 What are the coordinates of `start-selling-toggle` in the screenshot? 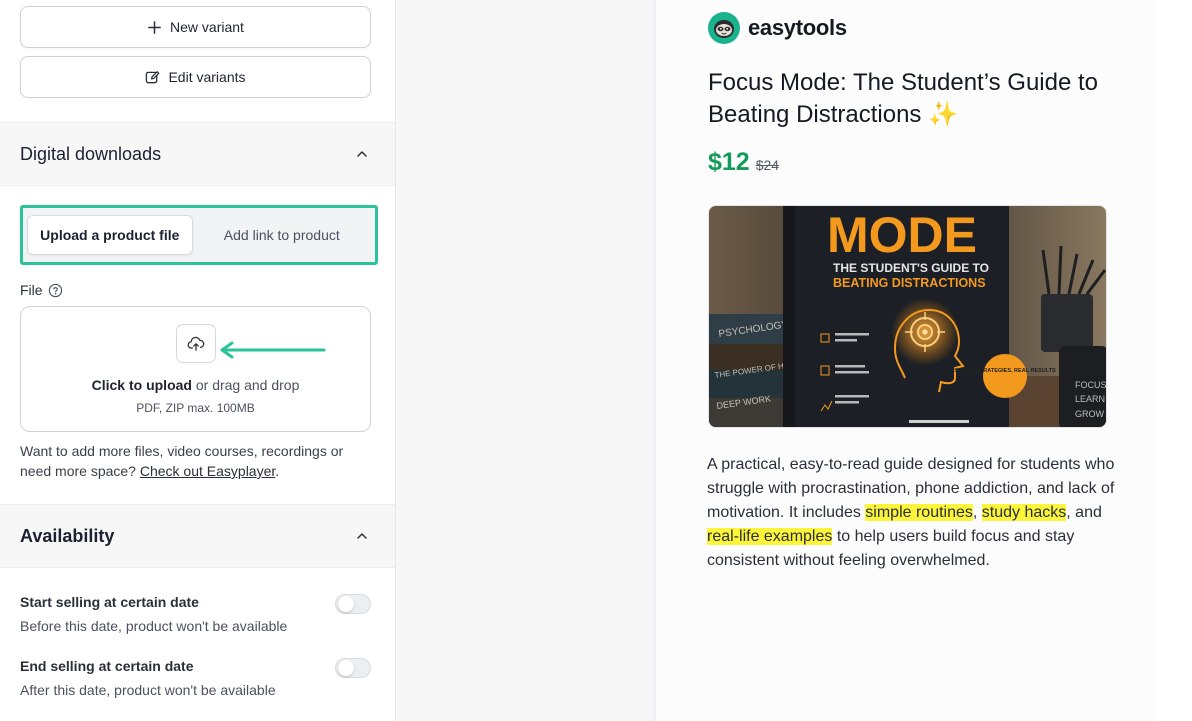 It's located at (353, 604).